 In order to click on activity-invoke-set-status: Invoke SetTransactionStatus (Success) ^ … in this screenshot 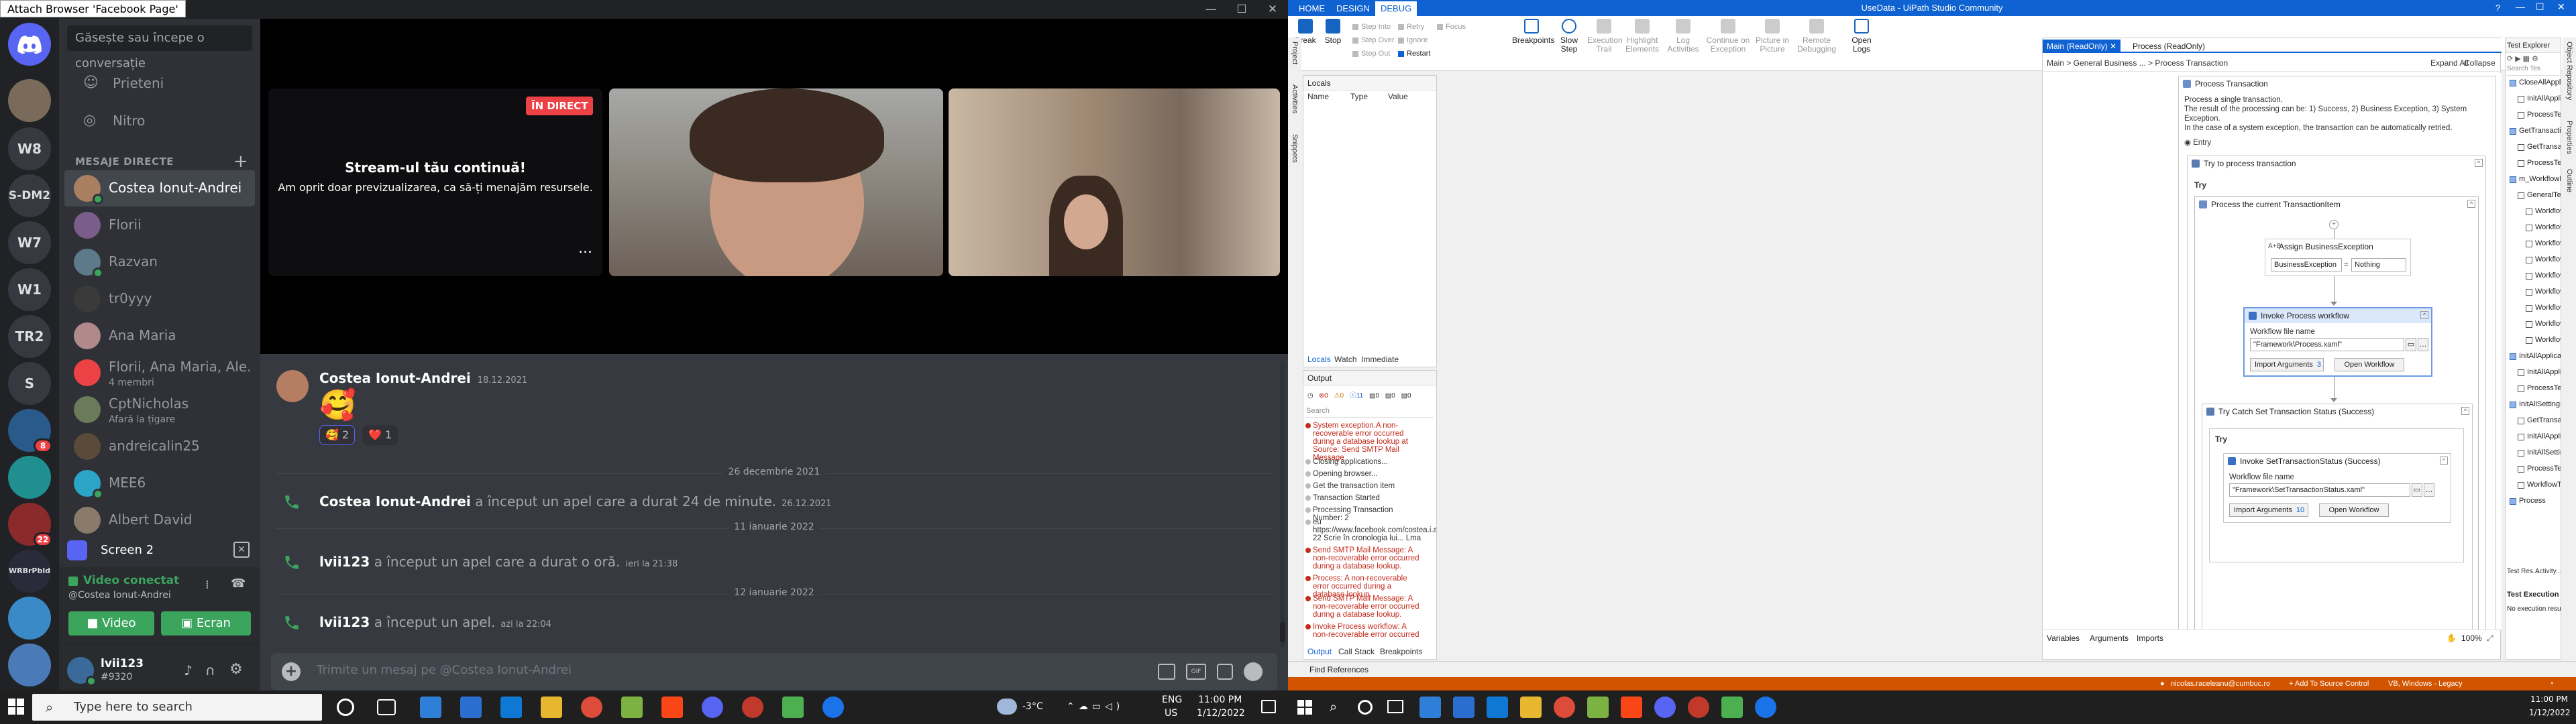, I will do `click(2337, 488)`.